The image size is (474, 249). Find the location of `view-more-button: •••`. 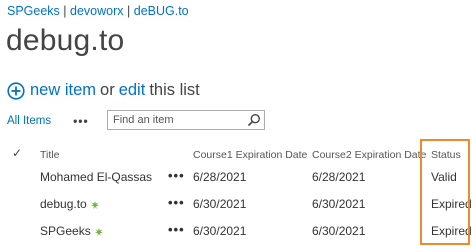

view-more-button: ••• is located at coordinates (81, 121).